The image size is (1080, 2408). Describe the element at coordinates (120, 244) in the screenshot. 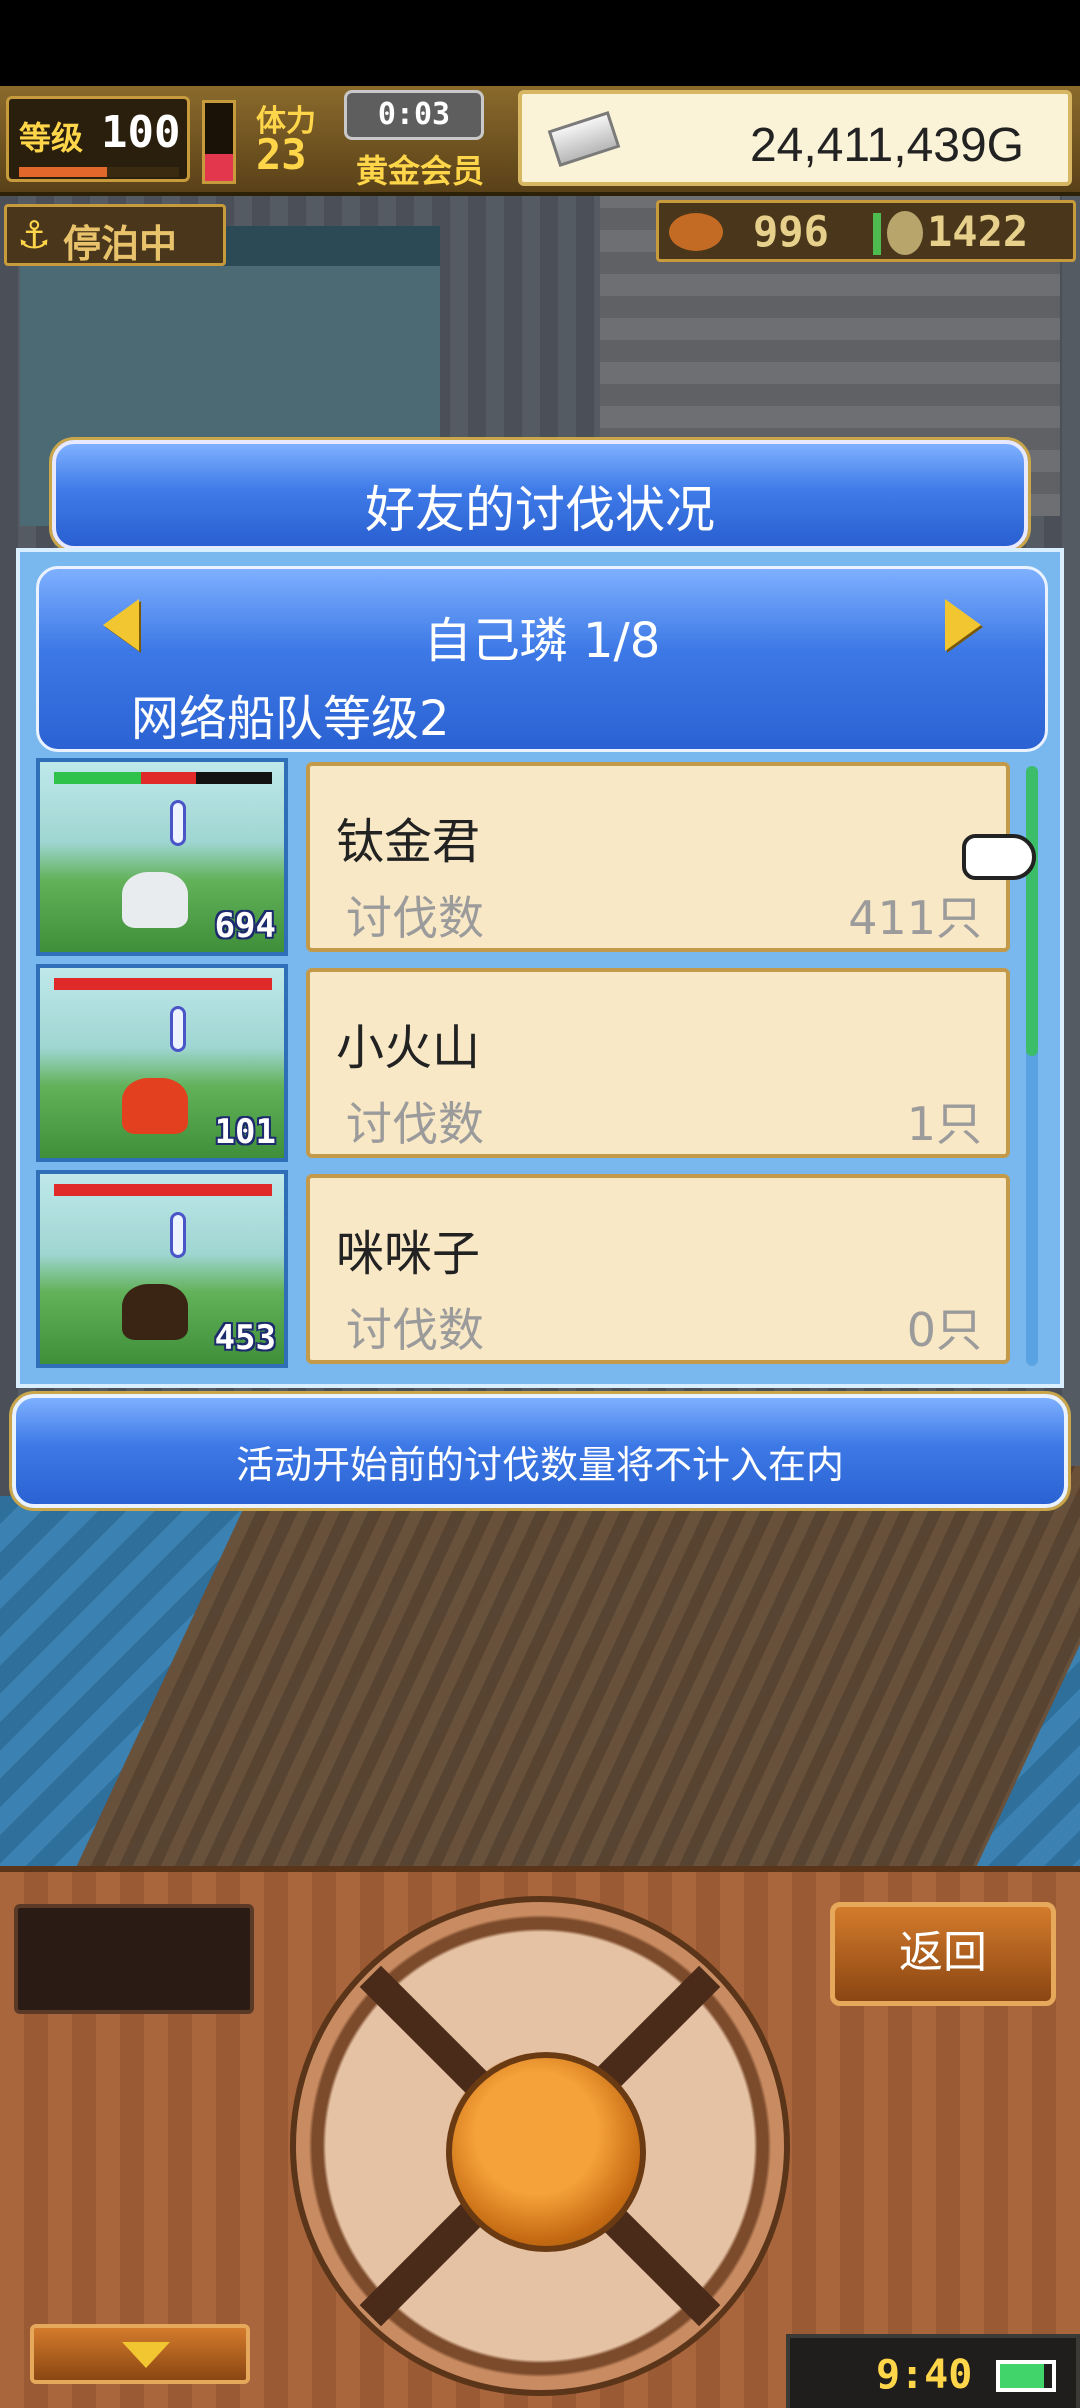

I see `docked-status-text: 停泊中` at that location.